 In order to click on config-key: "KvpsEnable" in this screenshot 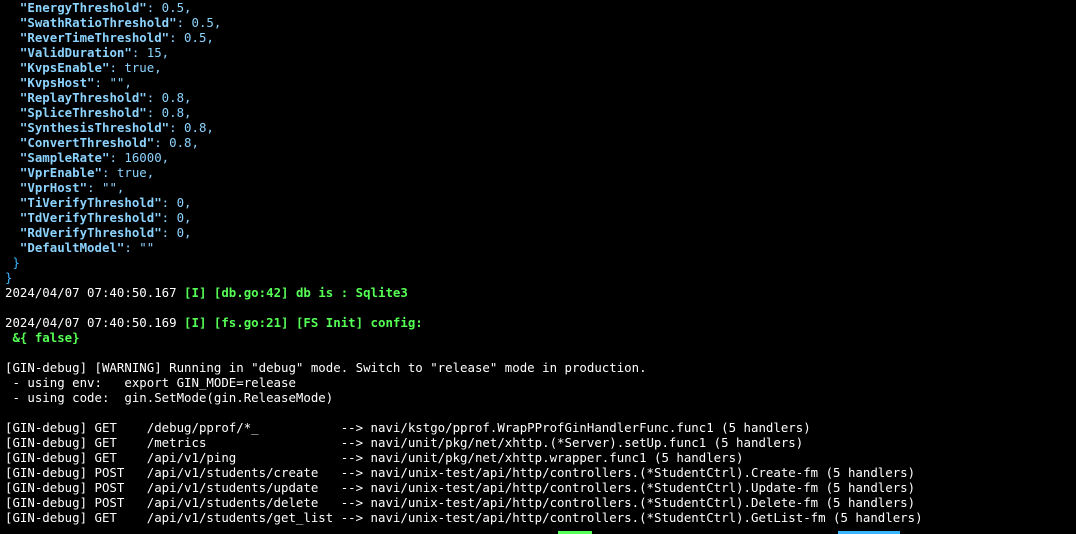, I will do `click(64, 67)`.